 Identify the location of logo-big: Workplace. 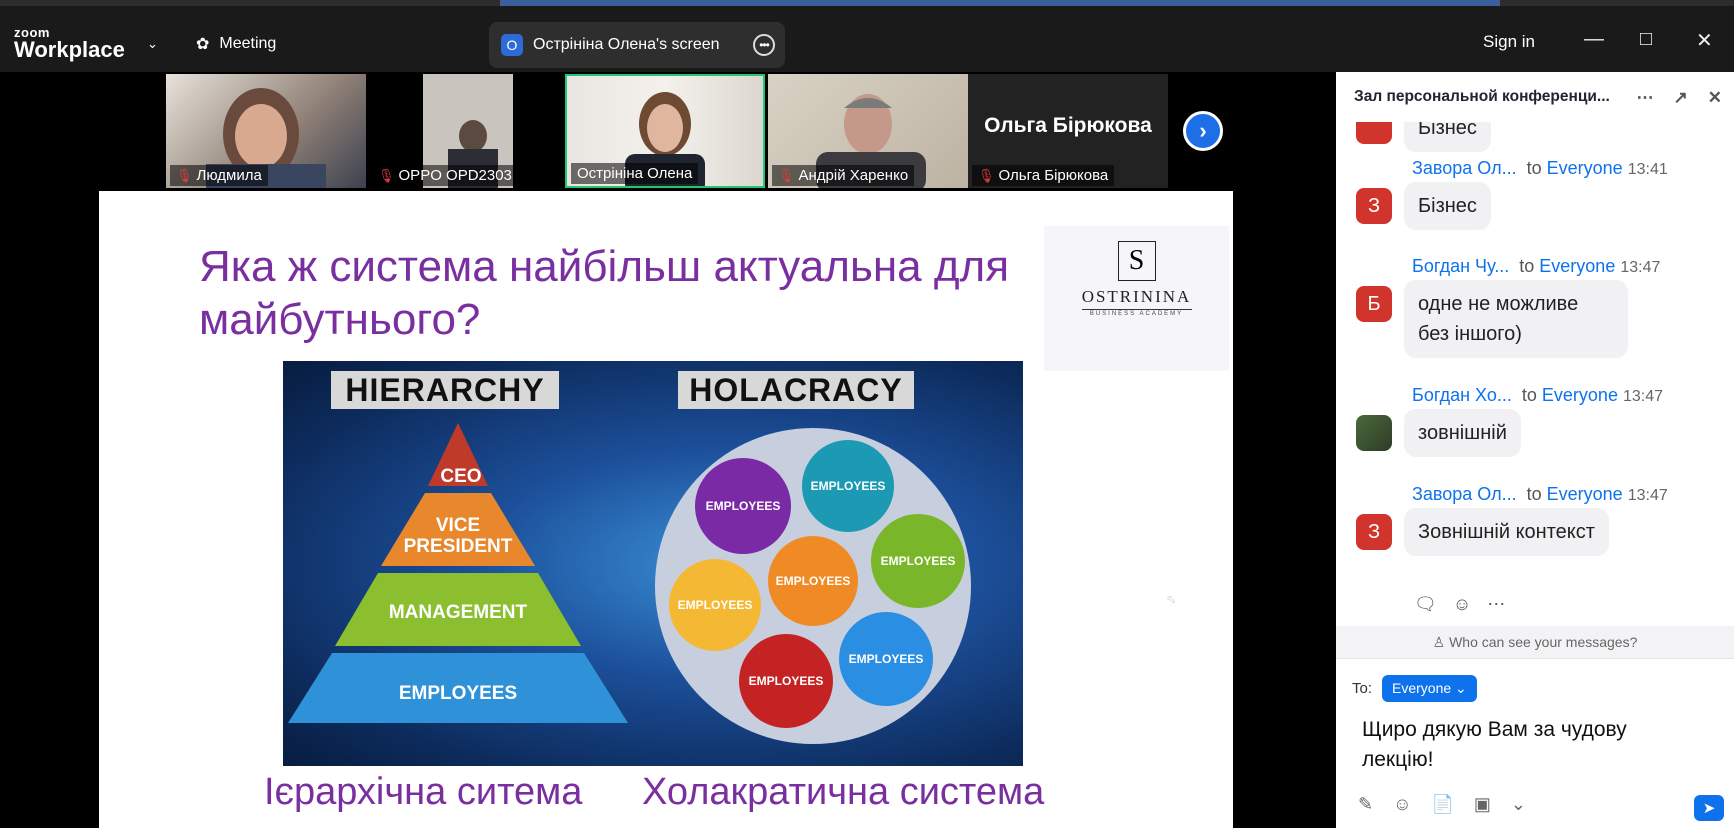
(69, 49).